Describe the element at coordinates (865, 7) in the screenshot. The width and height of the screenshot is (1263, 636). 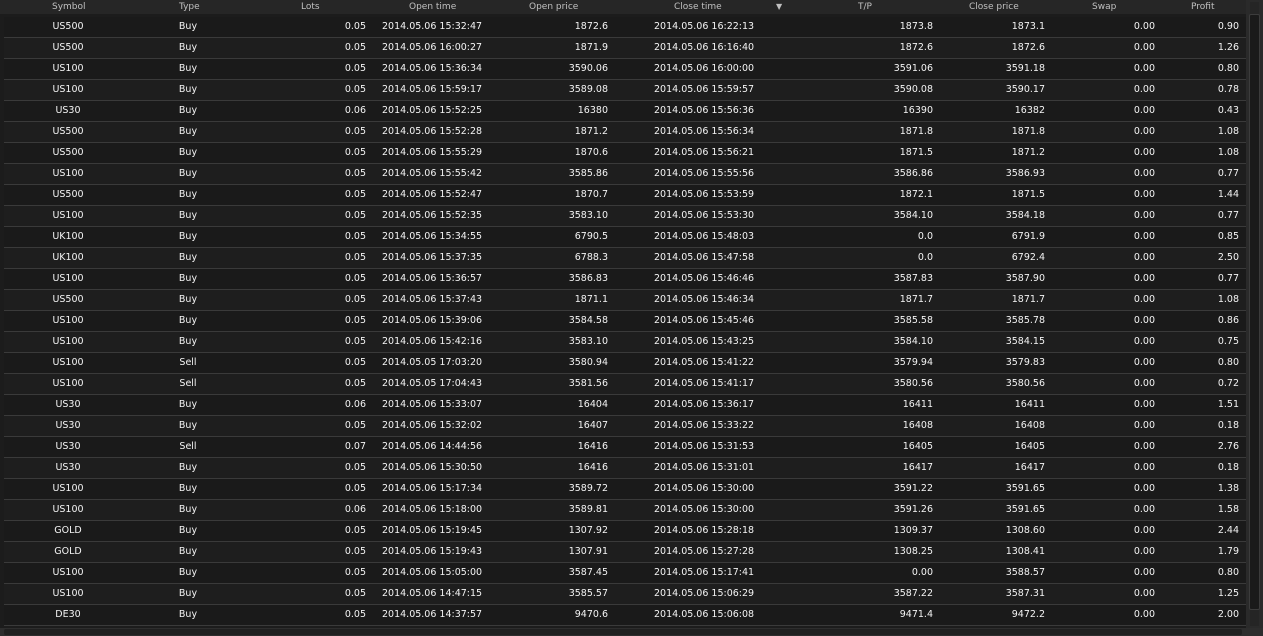
I see `column-header-tp: T/P` at that location.